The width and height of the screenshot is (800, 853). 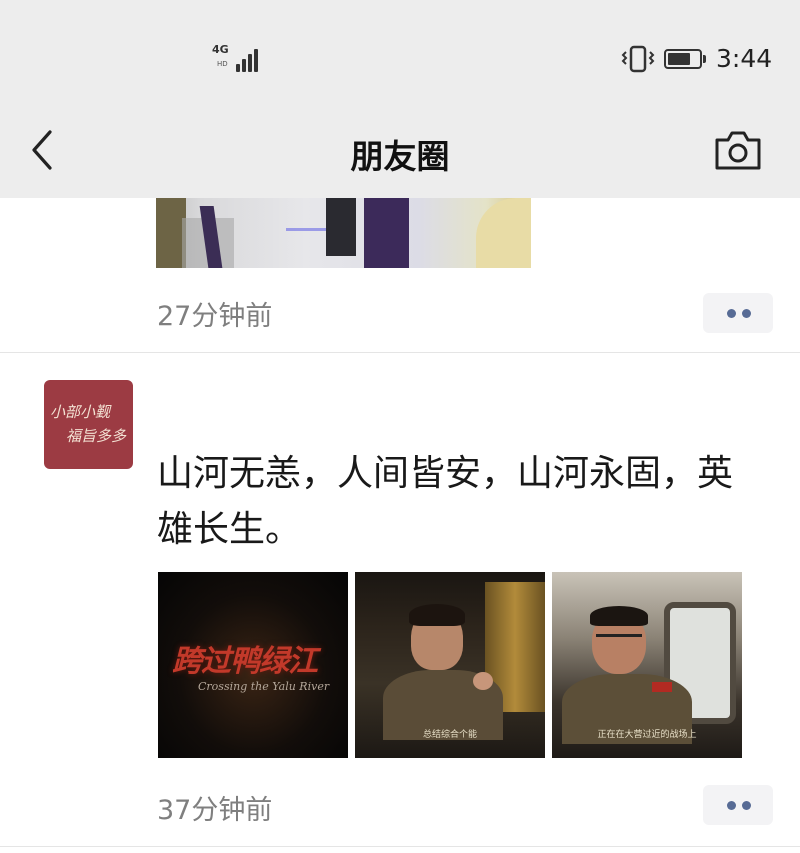 I want to click on network-type: 4G, so click(x=220, y=49).